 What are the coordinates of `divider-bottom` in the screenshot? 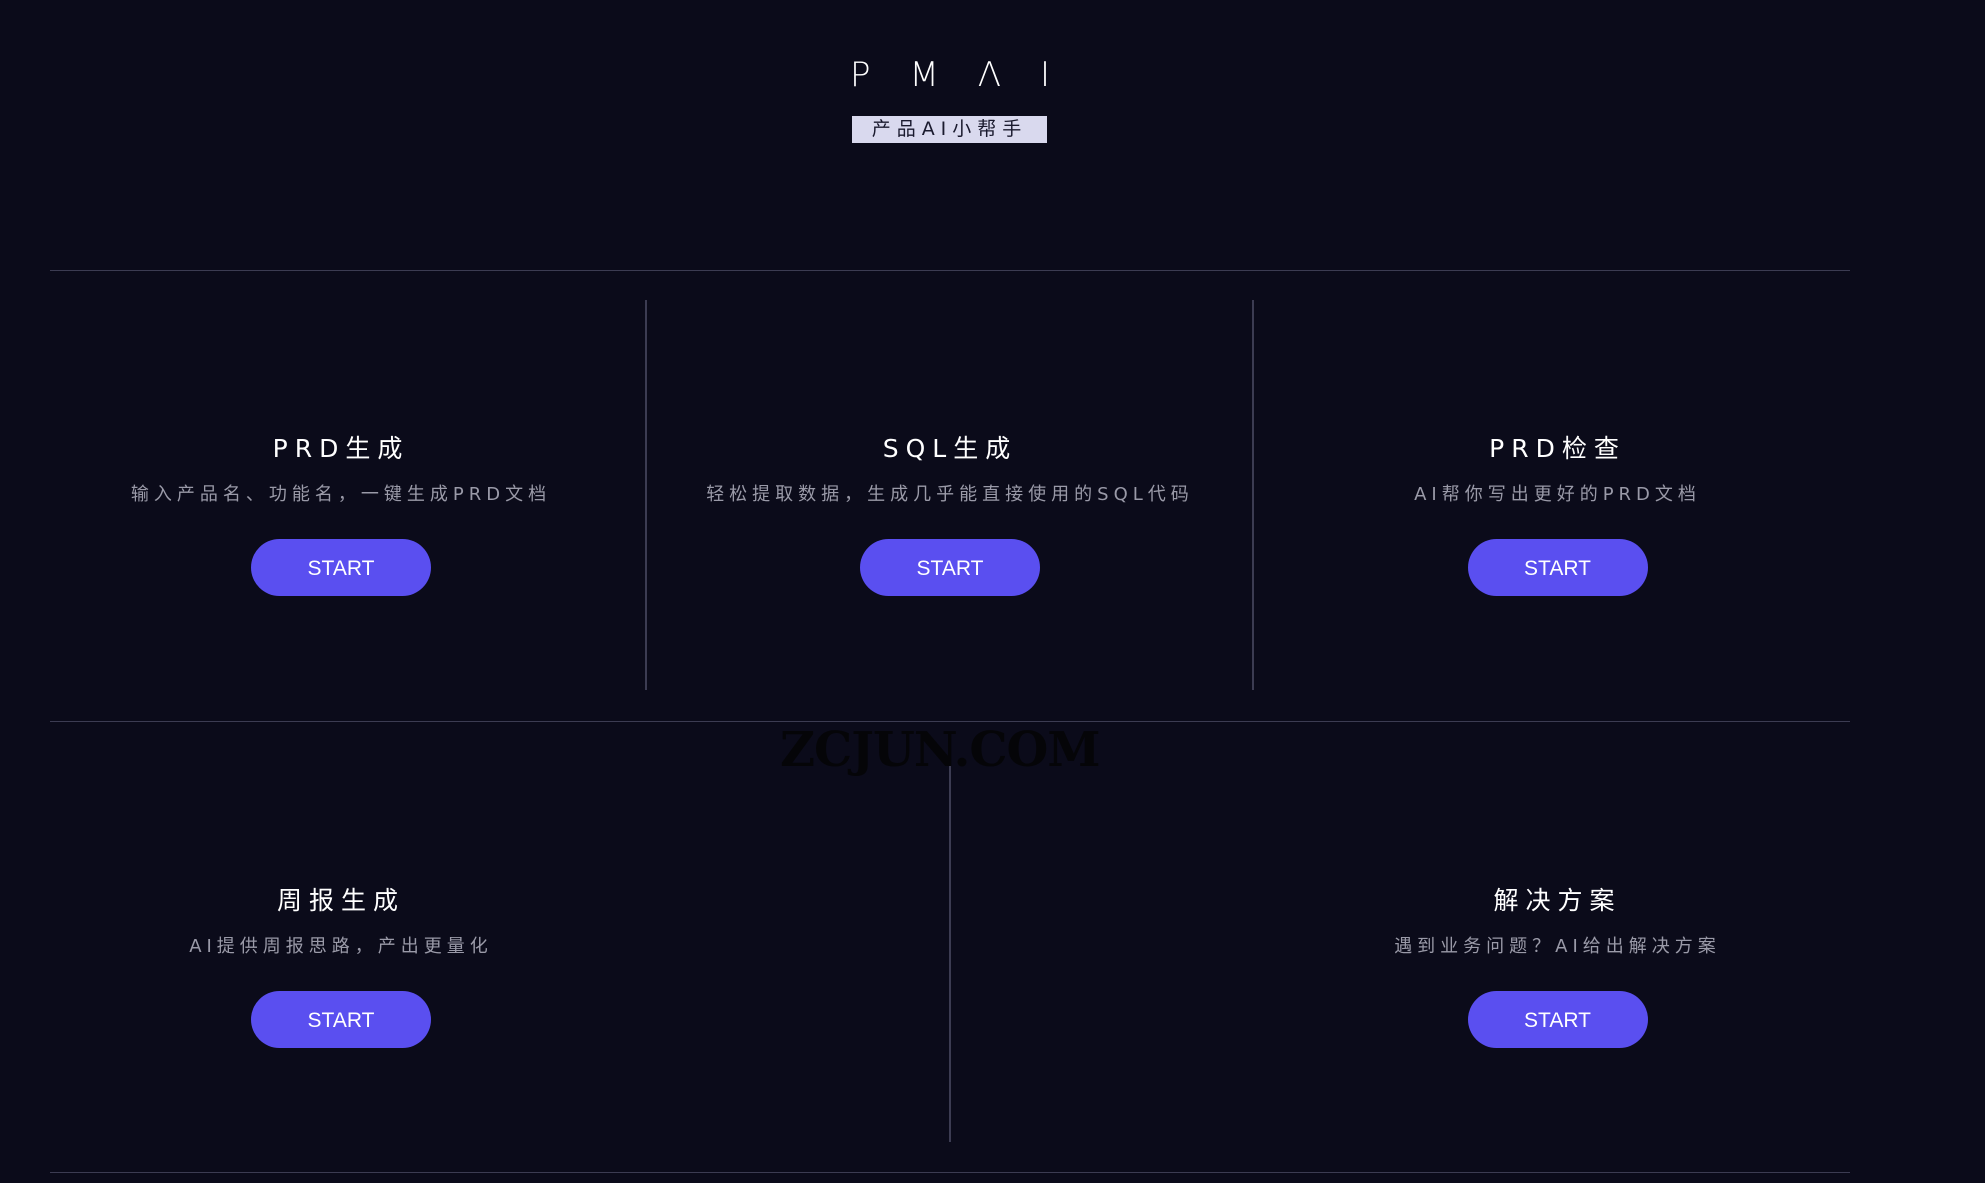 It's located at (950, 1172).